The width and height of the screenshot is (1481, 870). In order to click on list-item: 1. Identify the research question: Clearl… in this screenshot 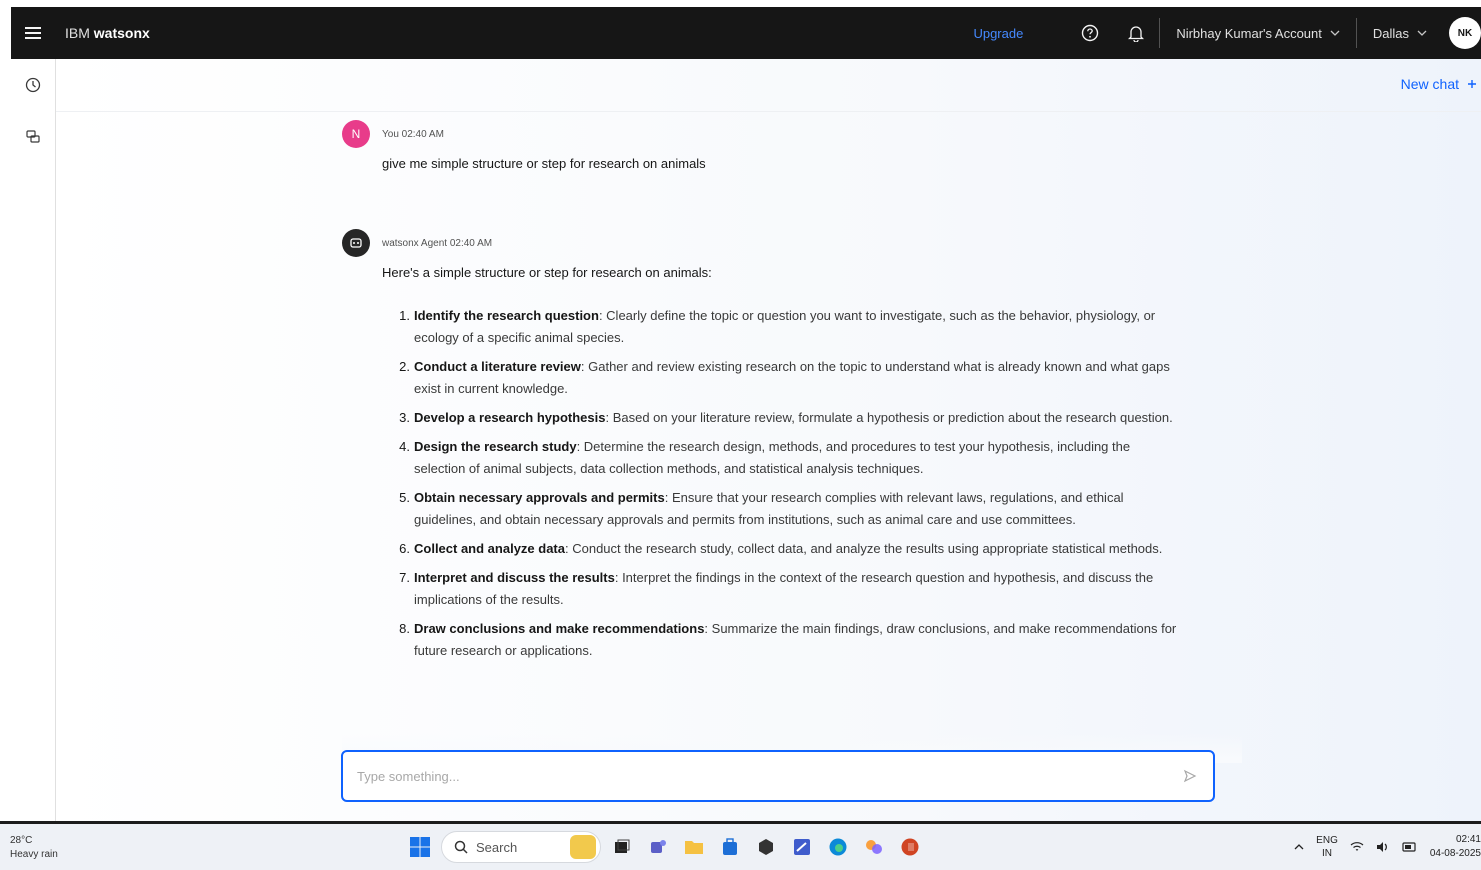, I will do `click(777, 326)`.